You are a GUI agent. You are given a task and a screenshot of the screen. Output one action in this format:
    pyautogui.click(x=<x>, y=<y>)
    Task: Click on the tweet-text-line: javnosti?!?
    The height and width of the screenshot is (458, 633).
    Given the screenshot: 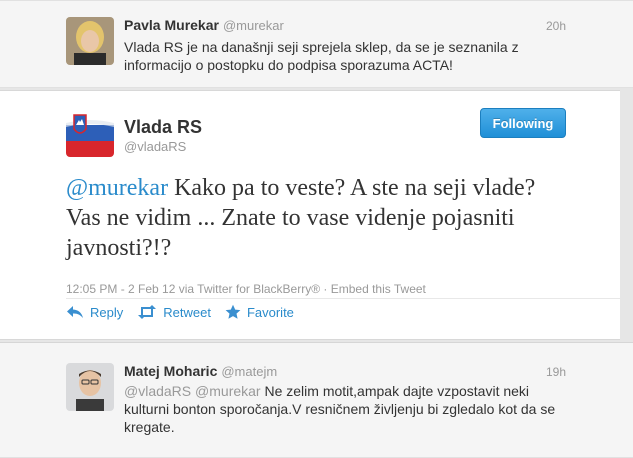 What is the action you would take?
    pyautogui.click(x=119, y=248)
    